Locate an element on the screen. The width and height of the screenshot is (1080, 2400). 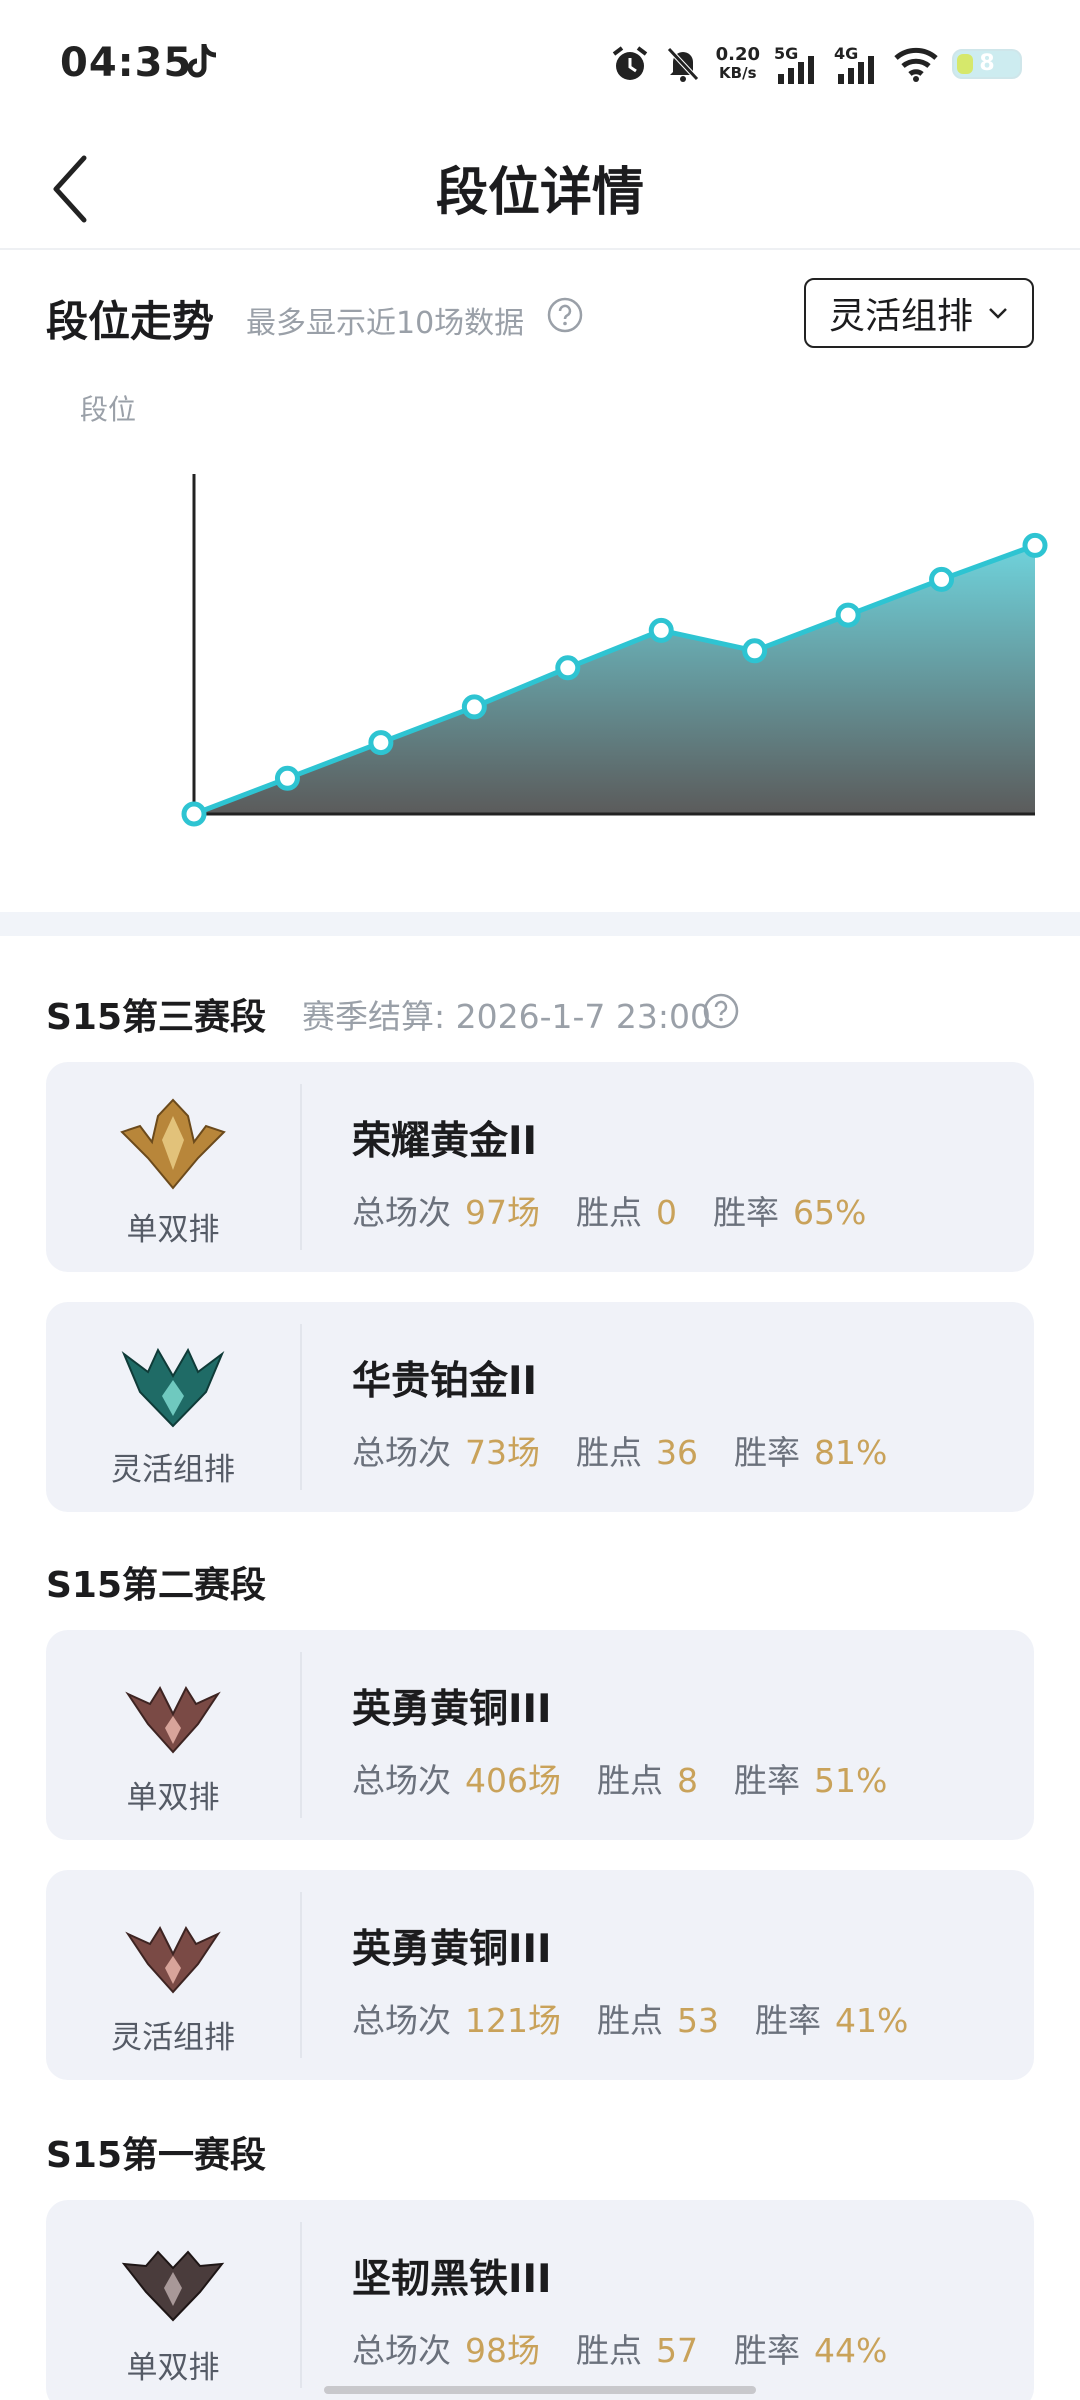
rank-name: 荣耀黄金II is located at coordinates (445, 1141).